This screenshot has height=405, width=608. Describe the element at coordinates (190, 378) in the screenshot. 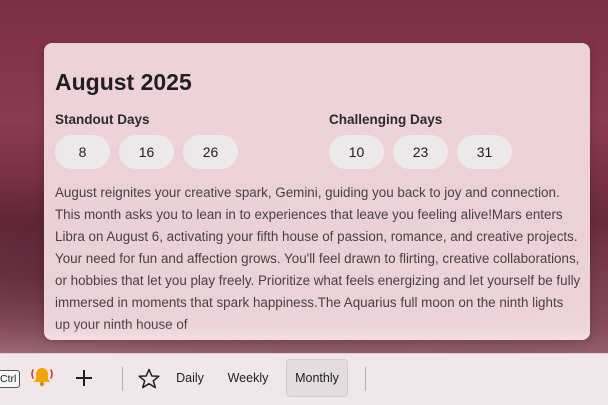

I see `tab-daily: Daily` at that location.